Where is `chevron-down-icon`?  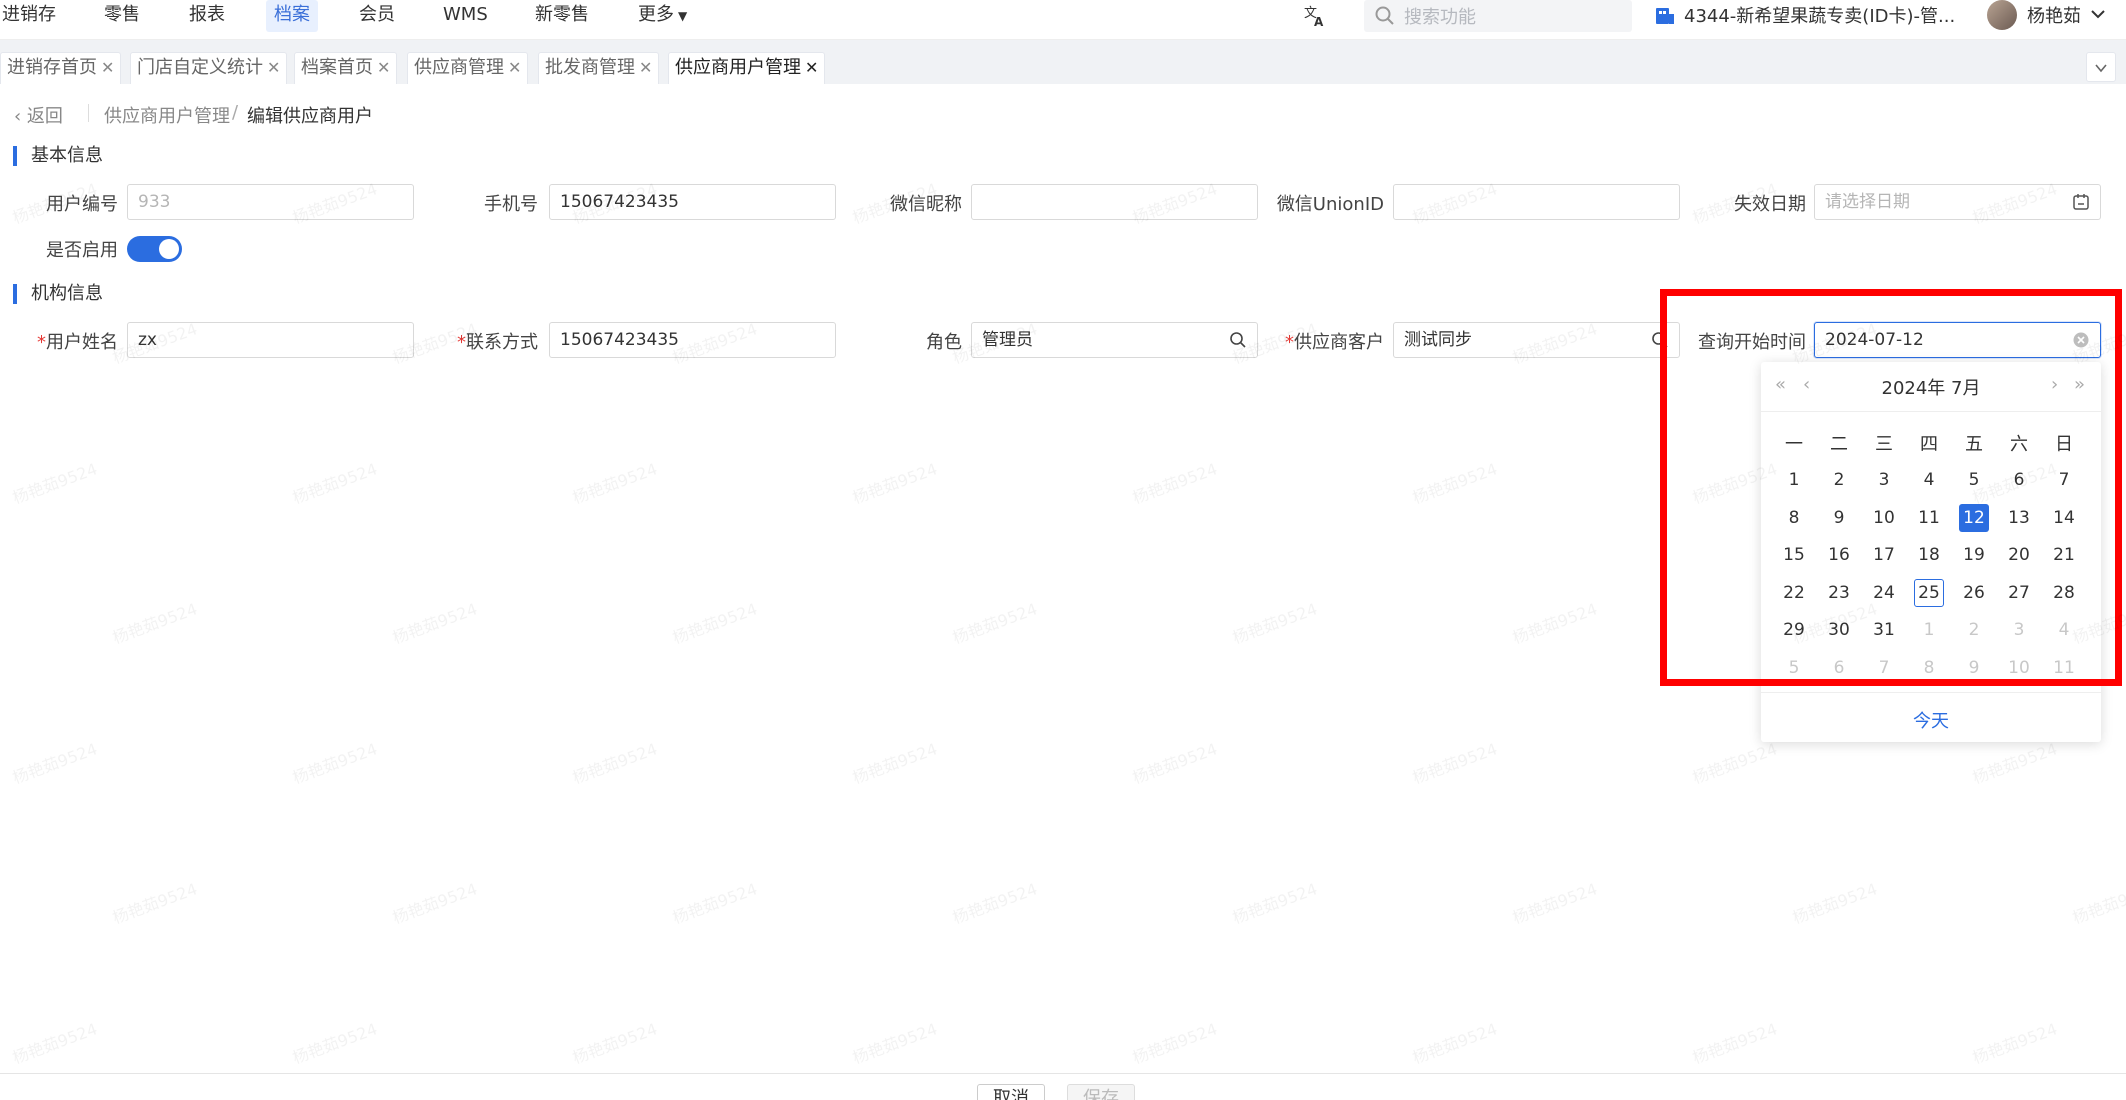 chevron-down-icon is located at coordinates (2098, 14).